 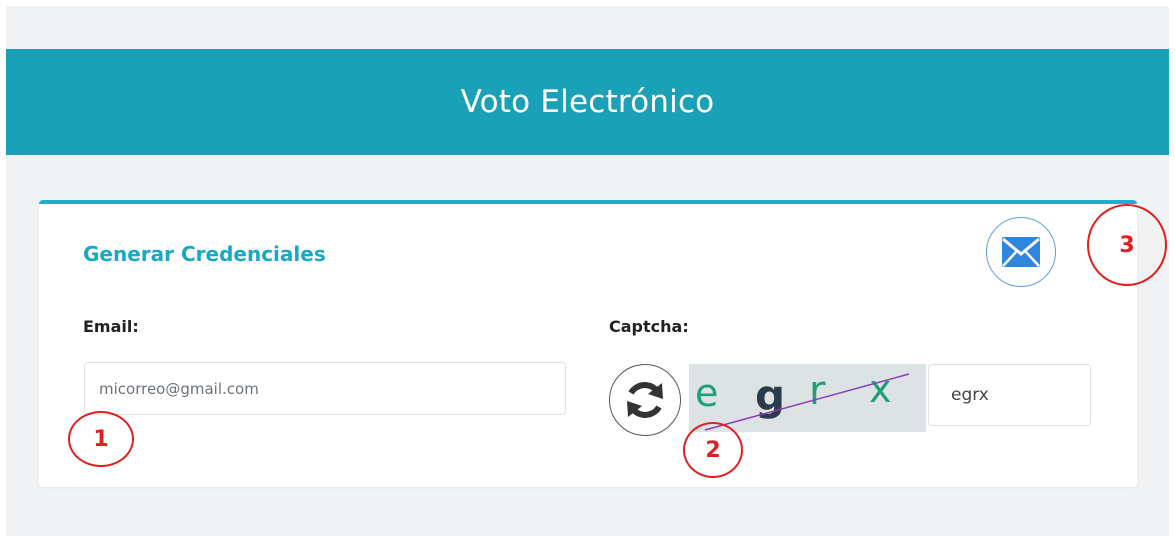 What do you see at coordinates (807, 398) in the screenshot?
I see `captcha-image: e g r x` at bounding box center [807, 398].